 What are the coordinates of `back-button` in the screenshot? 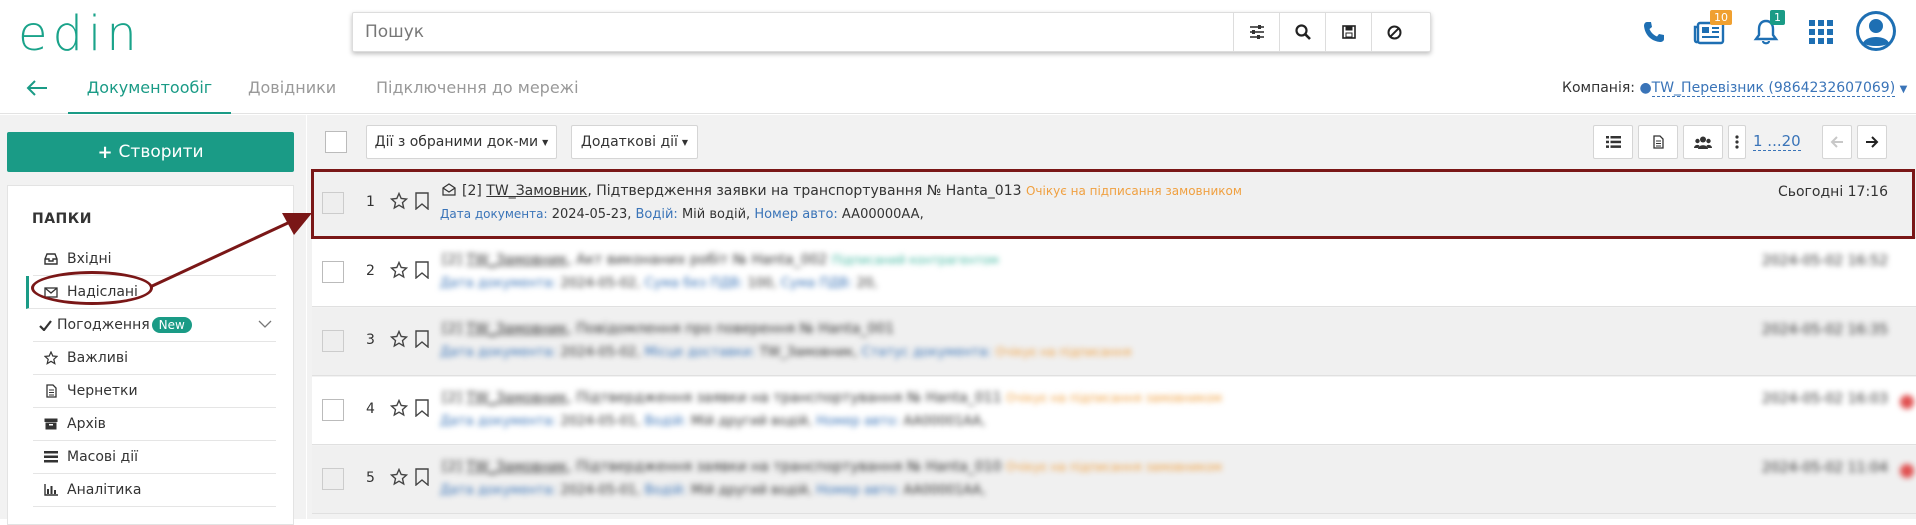 It's located at (37, 88).